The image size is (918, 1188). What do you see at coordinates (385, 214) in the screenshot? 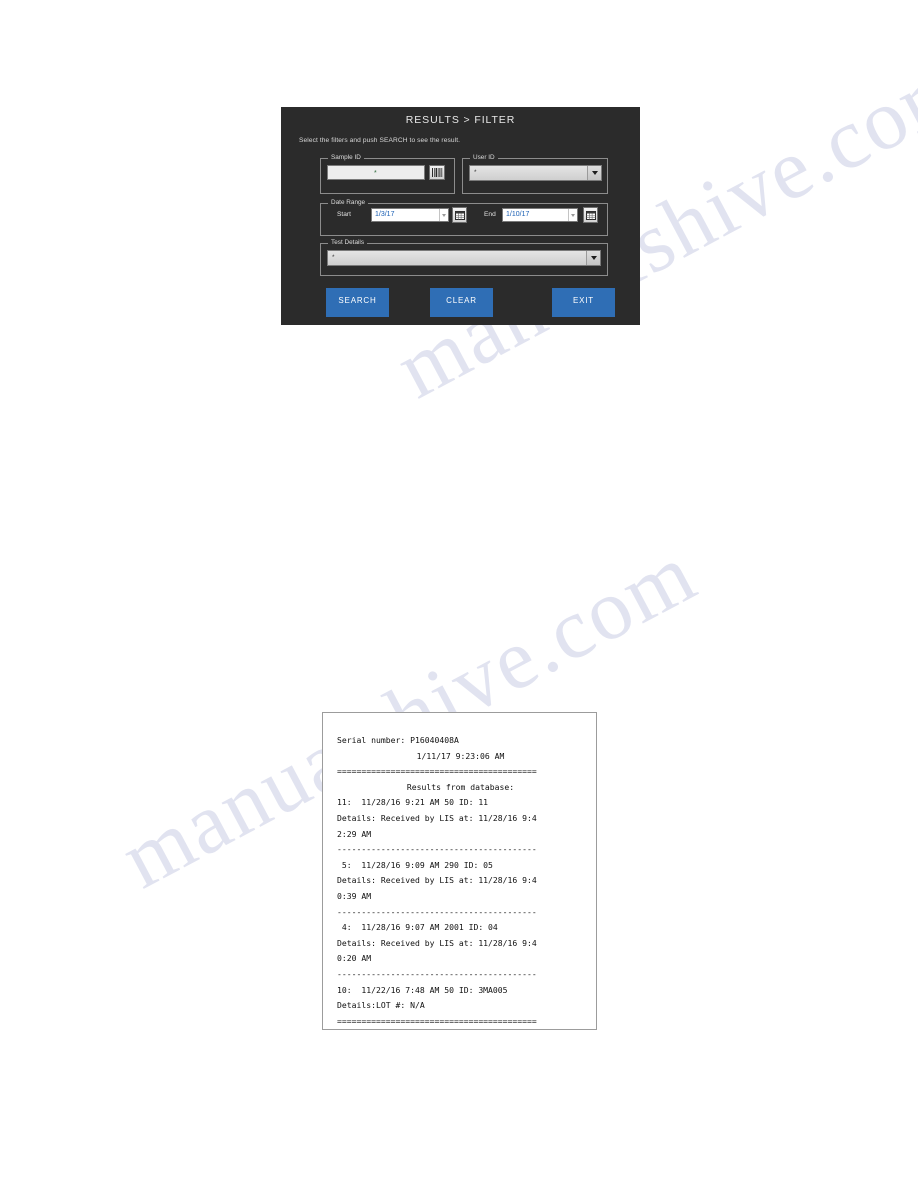
I see `start-date-value: 1/3/17` at bounding box center [385, 214].